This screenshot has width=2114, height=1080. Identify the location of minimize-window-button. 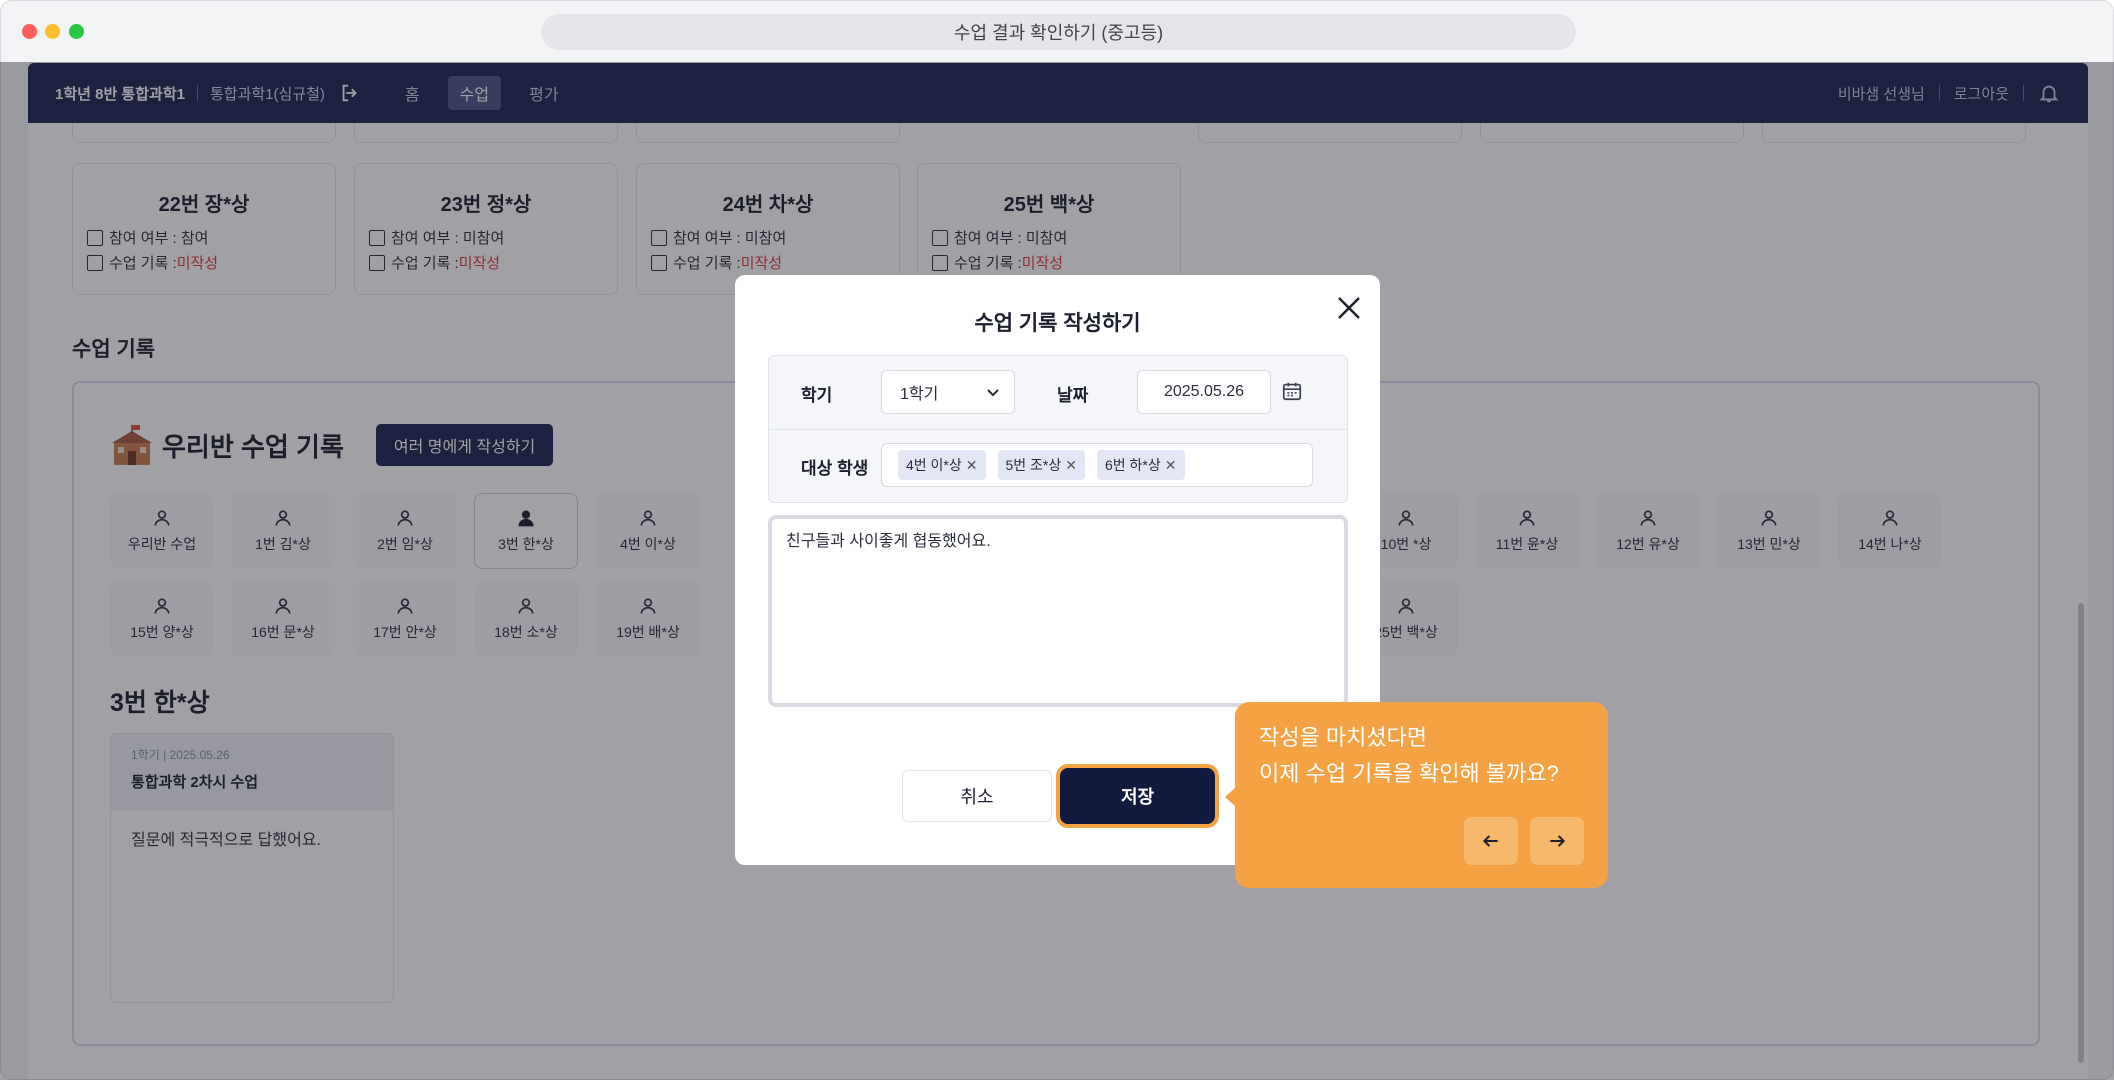
(52, 31).